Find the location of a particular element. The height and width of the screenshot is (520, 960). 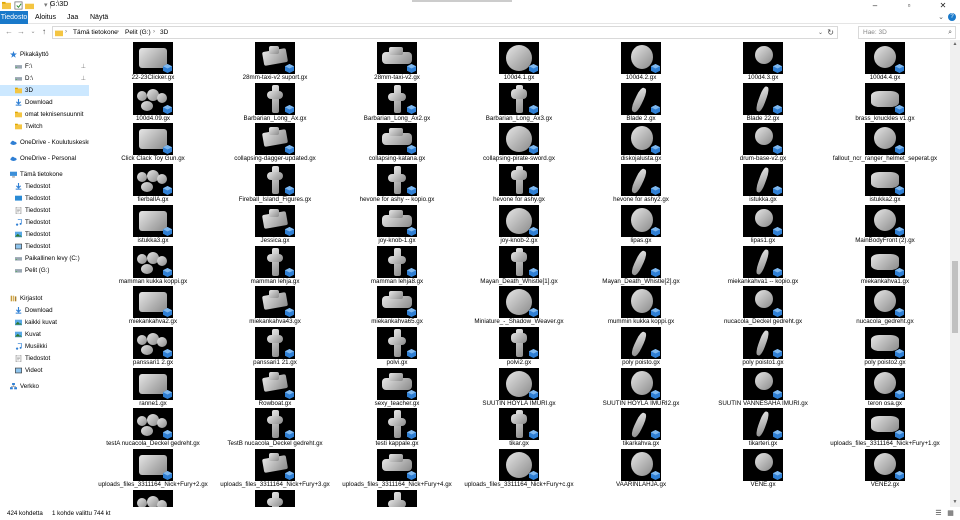

nav-item: omat teknisensuunnit is located at coordinates (44, 114).